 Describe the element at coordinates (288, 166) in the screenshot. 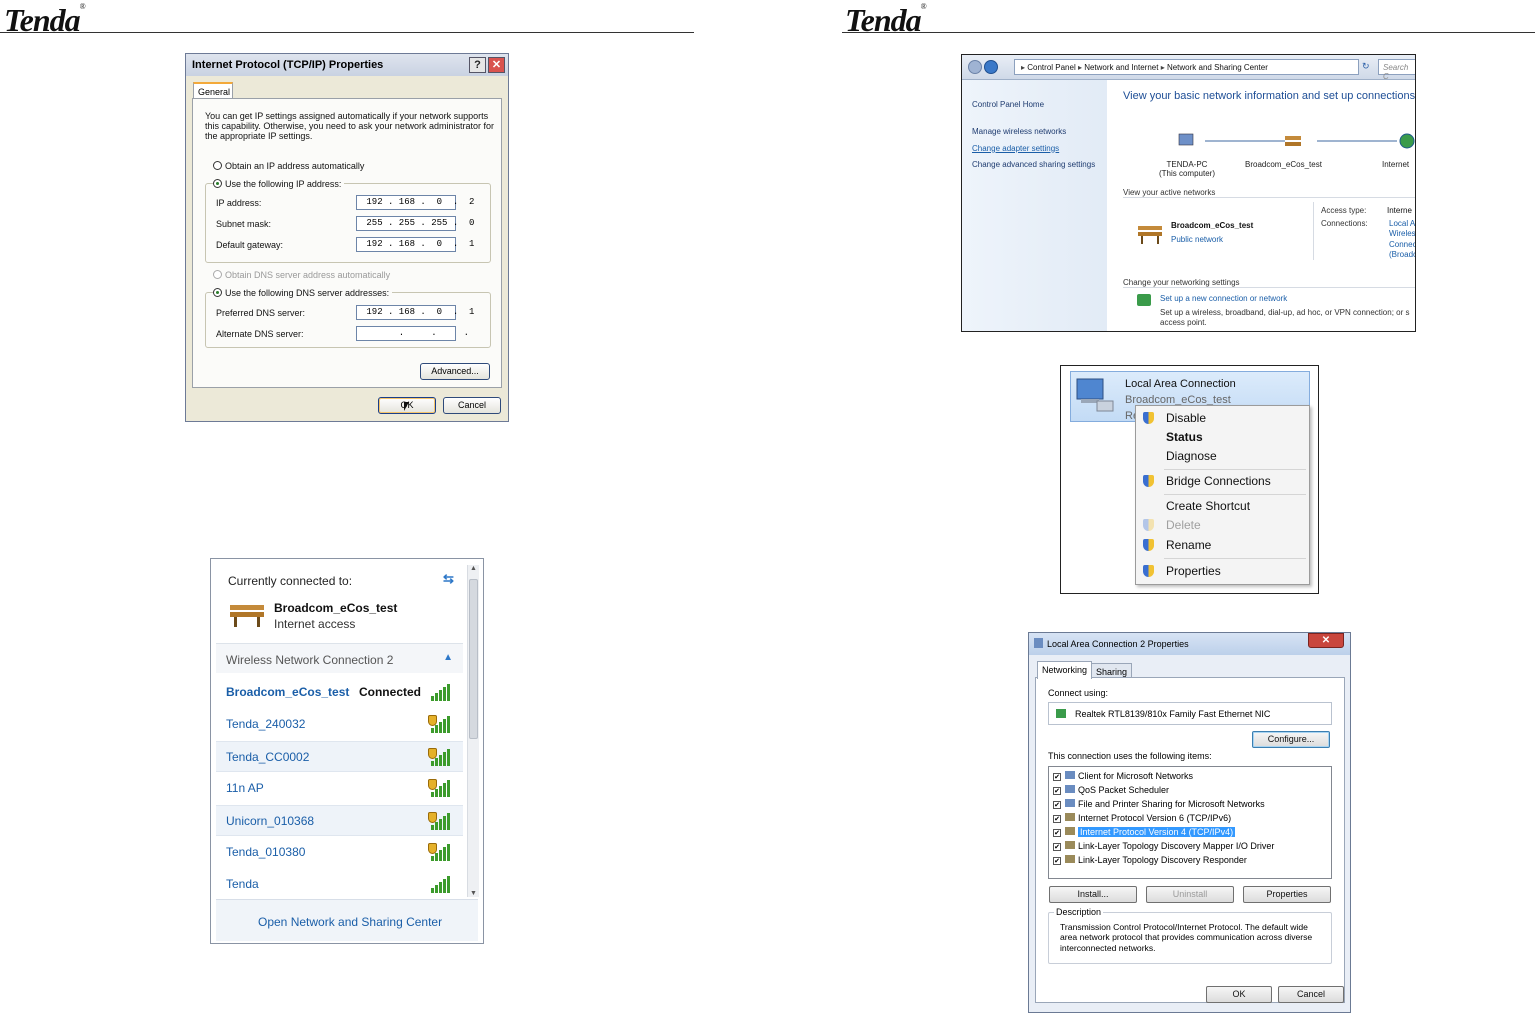

I see `auto-ip-option: Obtain an IP address automatically` at that location.